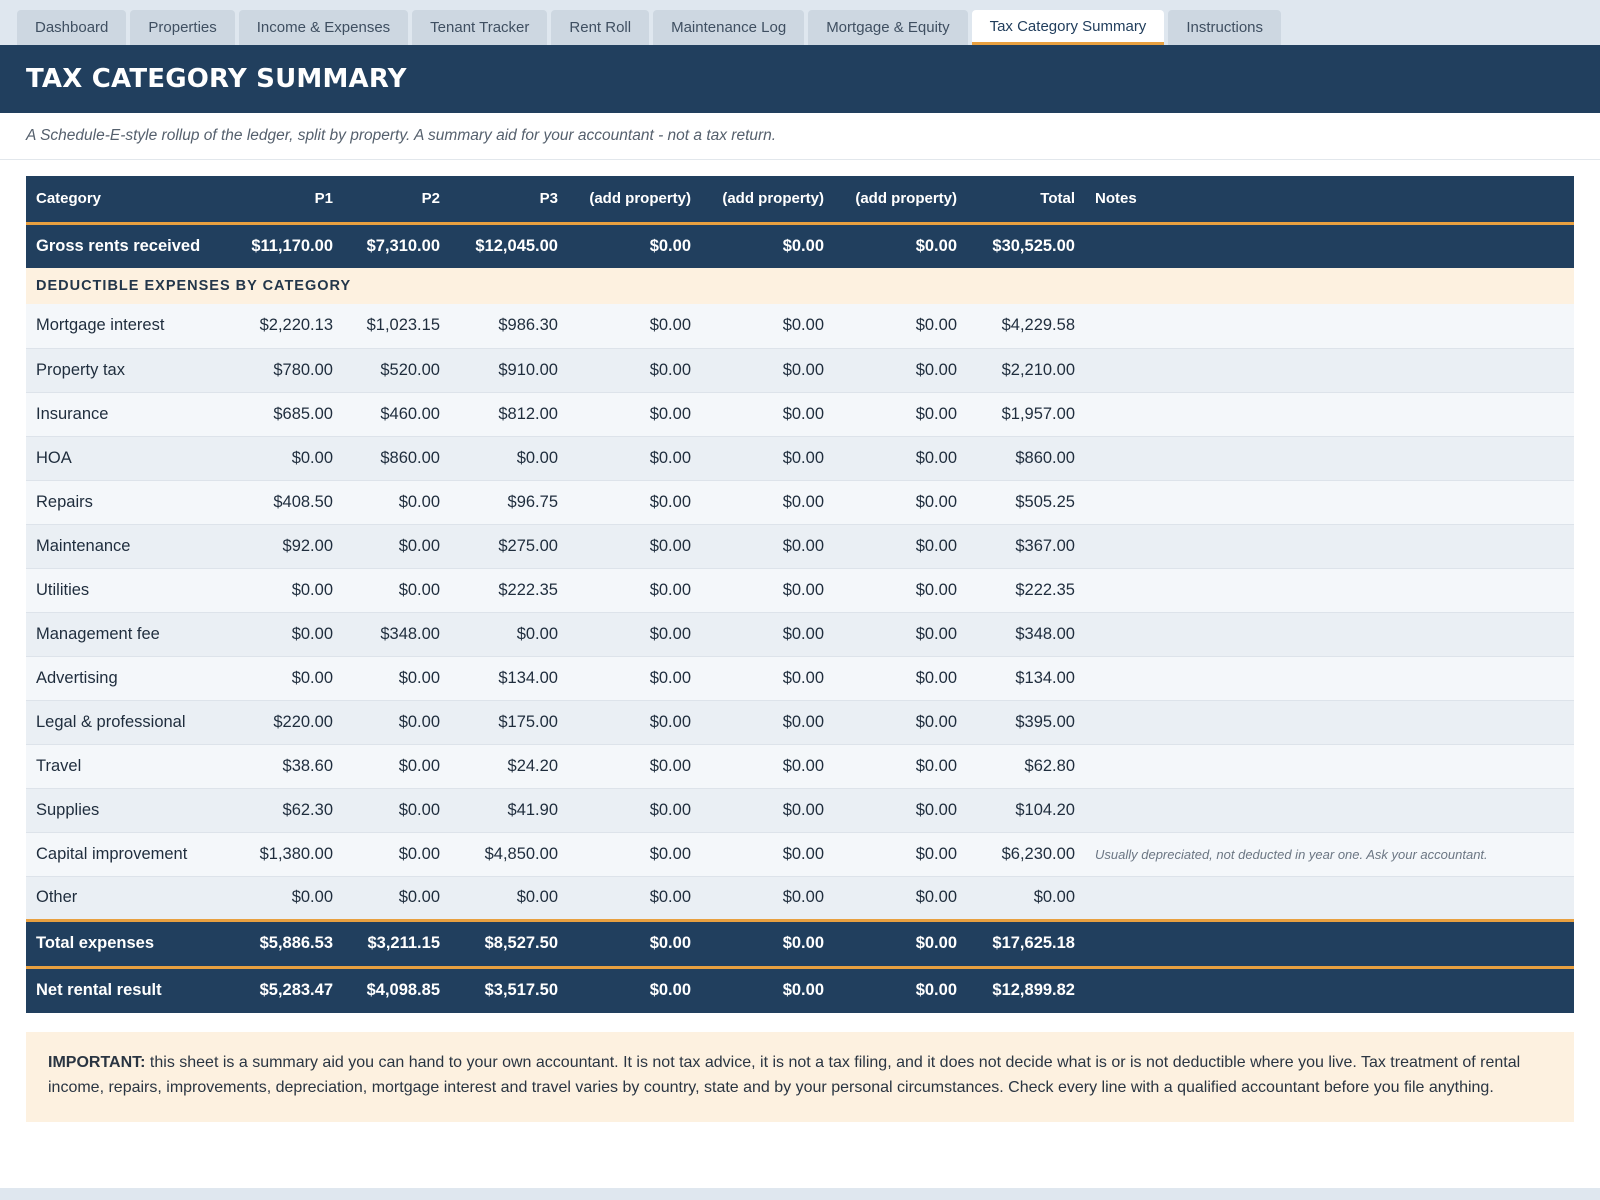 The width and height of the screenshot is (1600, 1200). What do you see at coordinates (1026, 678) in the screenshot?
I see `total-cell: $134.00` at bounding box center [1026, 678].